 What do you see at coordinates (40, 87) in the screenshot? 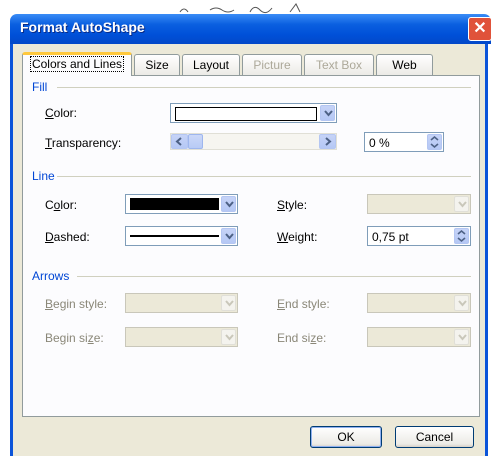
I see `section-fill: Fill` at bounding box center [40, 87].